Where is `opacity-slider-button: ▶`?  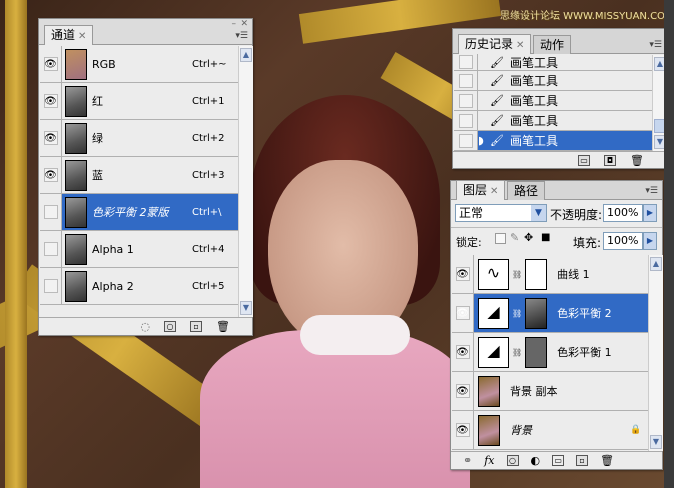 opacity-slider-button: ▶ is located at coordinates (650, 213).